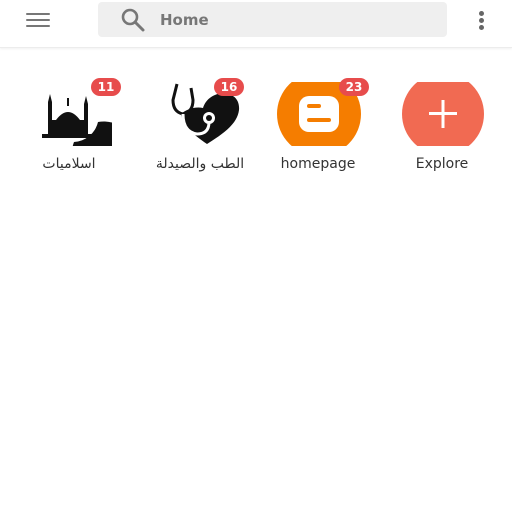  What do you see at coordinates (200, 131) in the screenshot?
I see `tile-medicine-pharmacy: 16 الطب والصيدلة` at bounding box center [200, 131].